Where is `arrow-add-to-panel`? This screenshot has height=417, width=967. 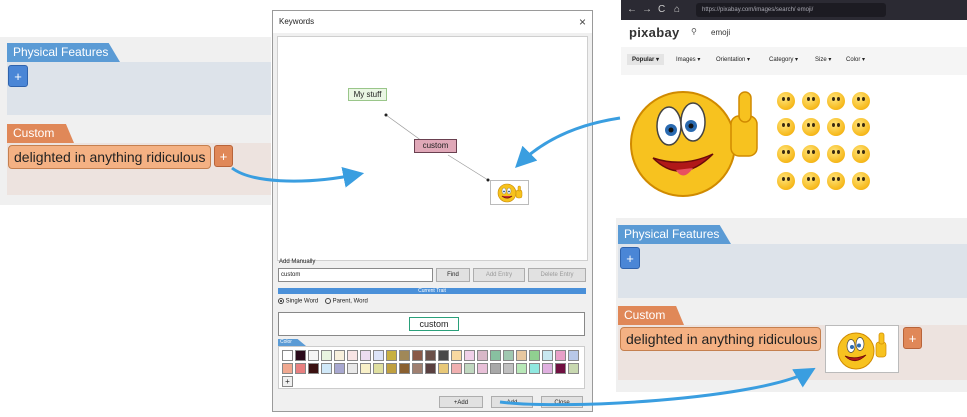 arrow-add-to-panel is located at coordinates (657, 387).